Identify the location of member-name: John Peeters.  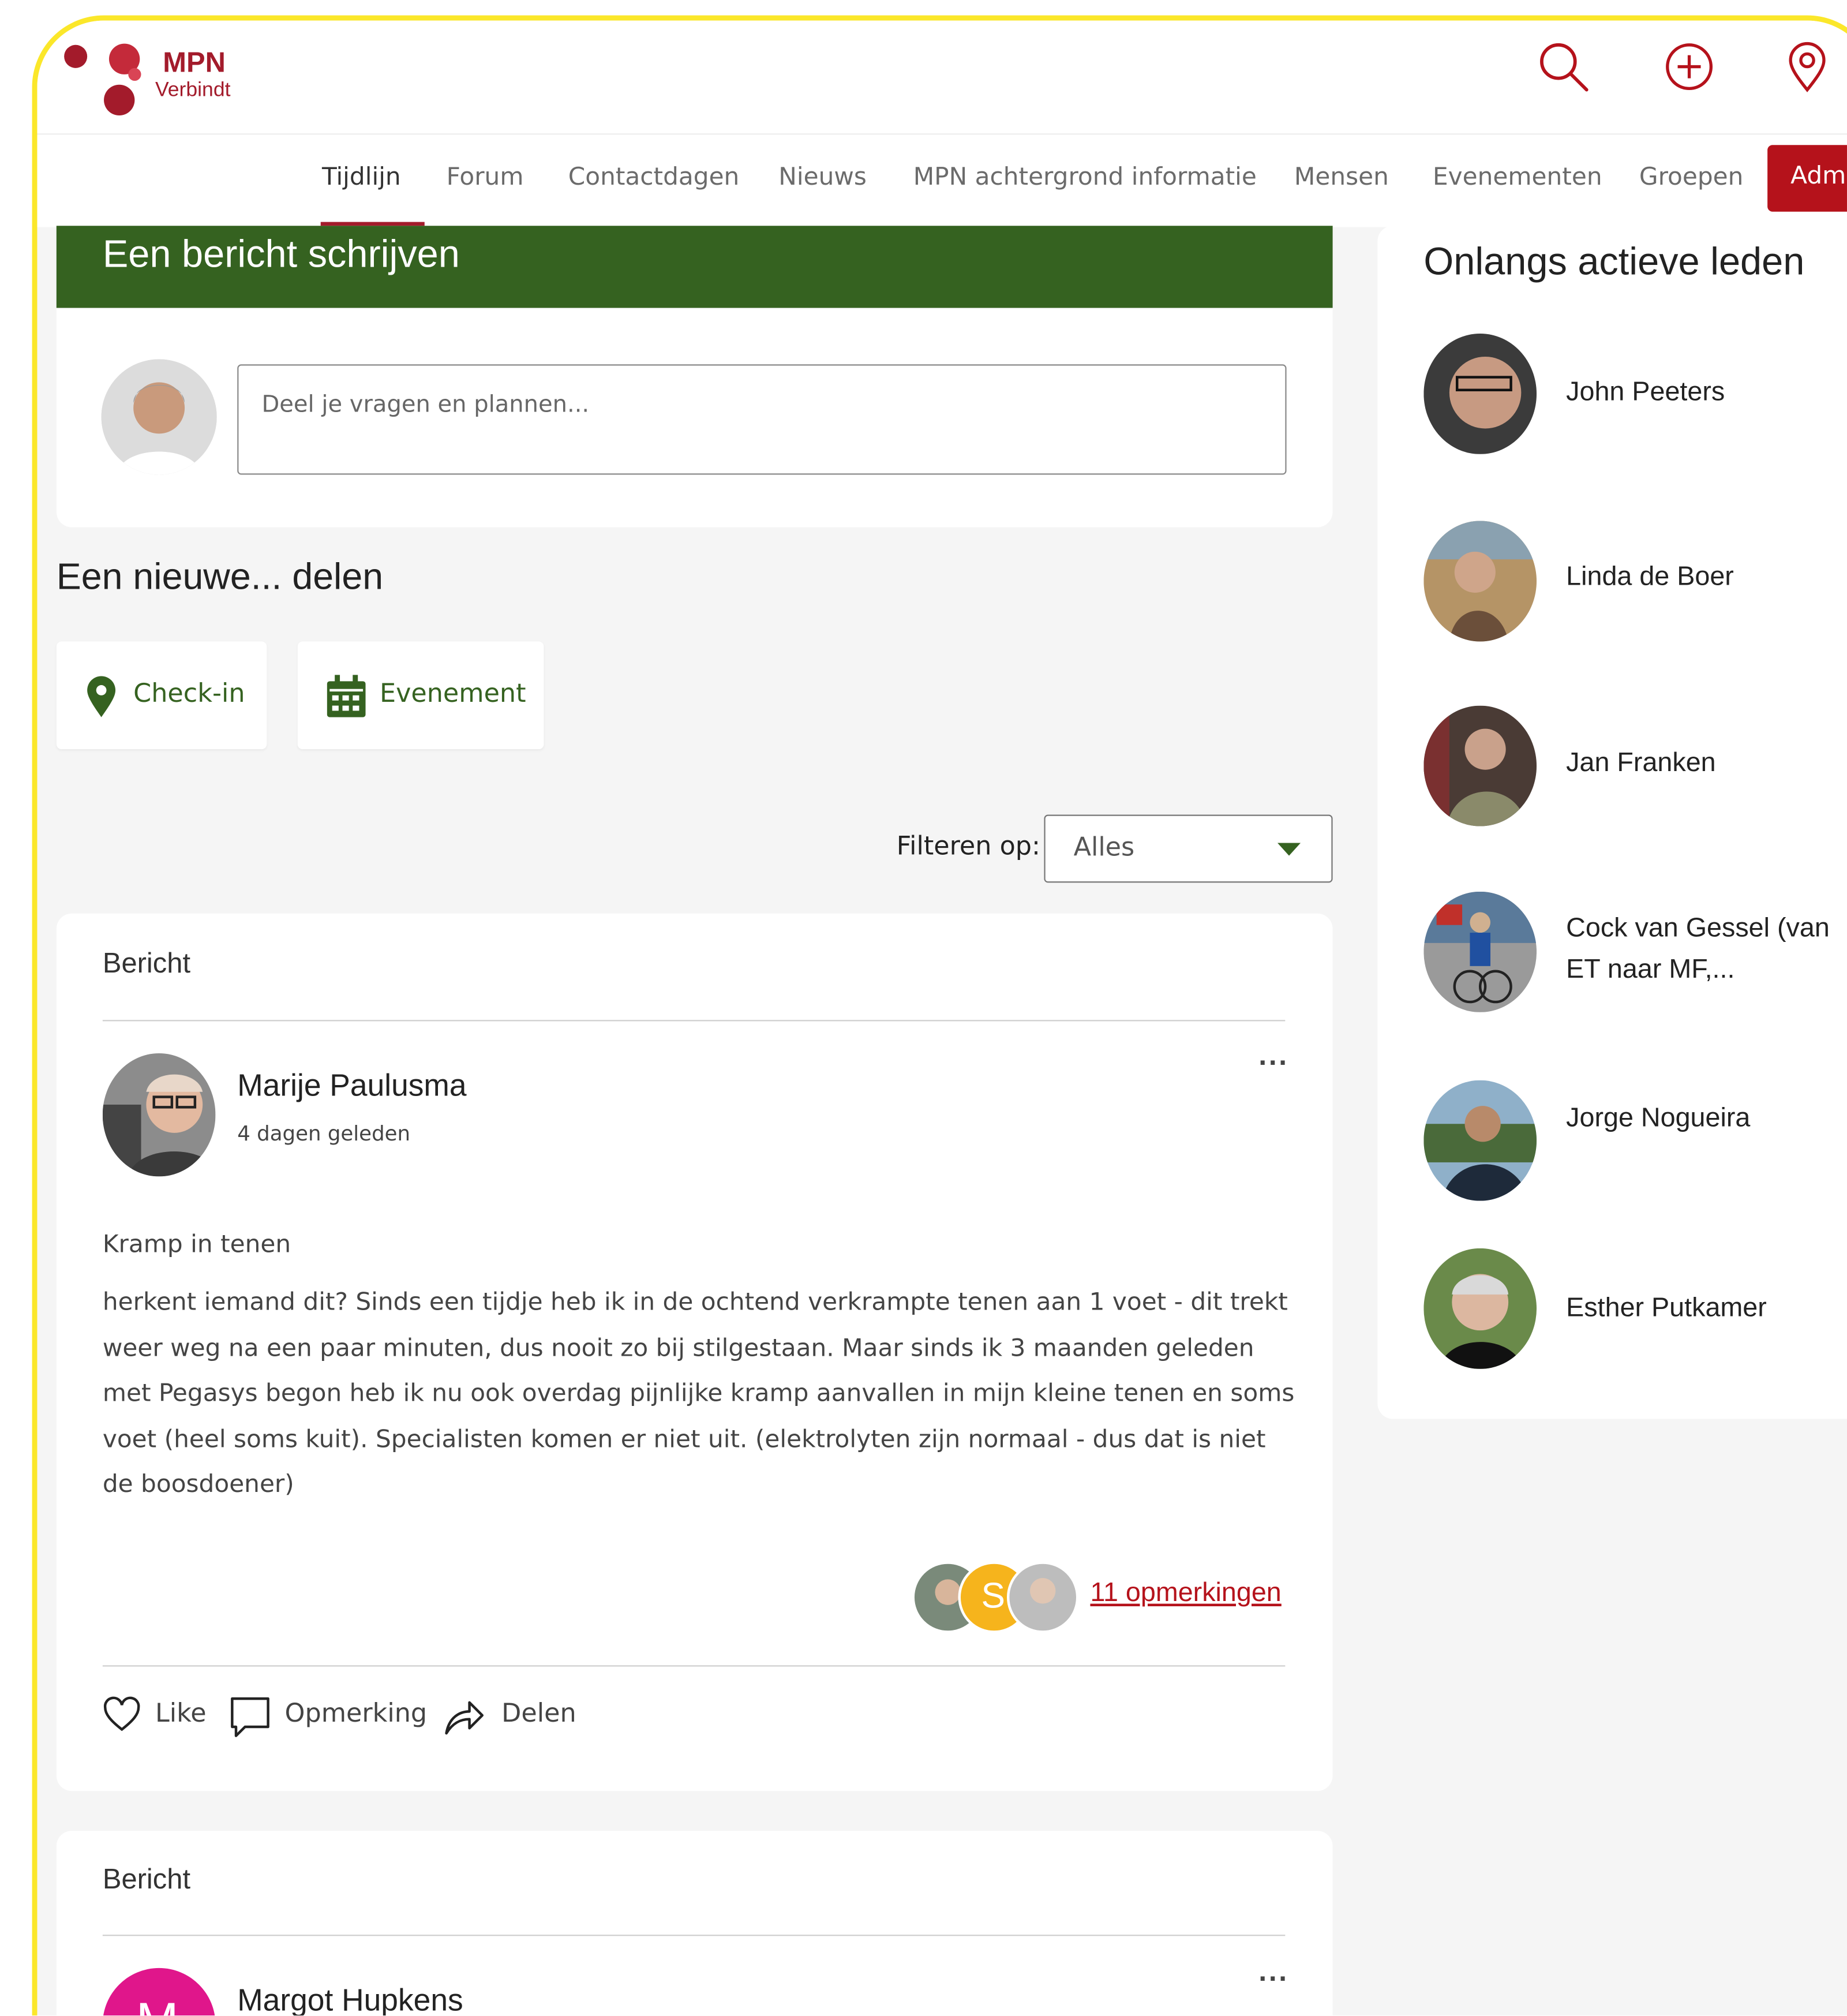
(1645, 393).